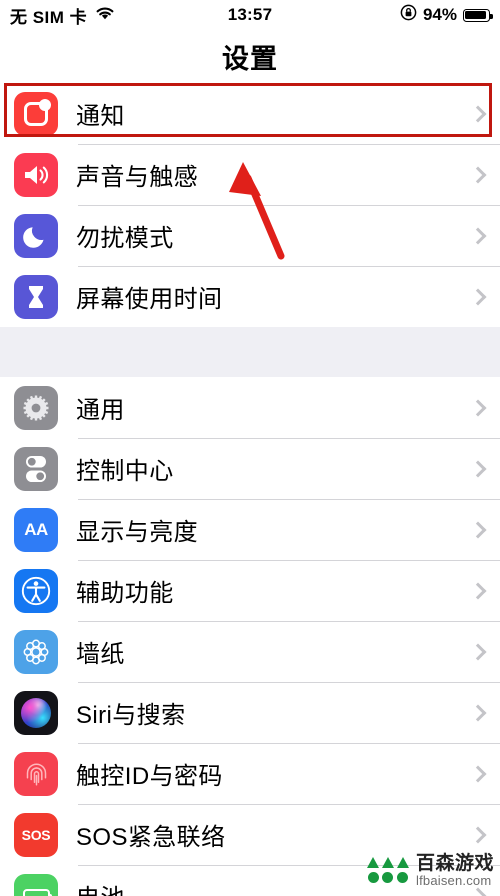  Describe the element at coordinates (100, 116) in the screenshot. I see `settings-row-label: 通知` at that location.